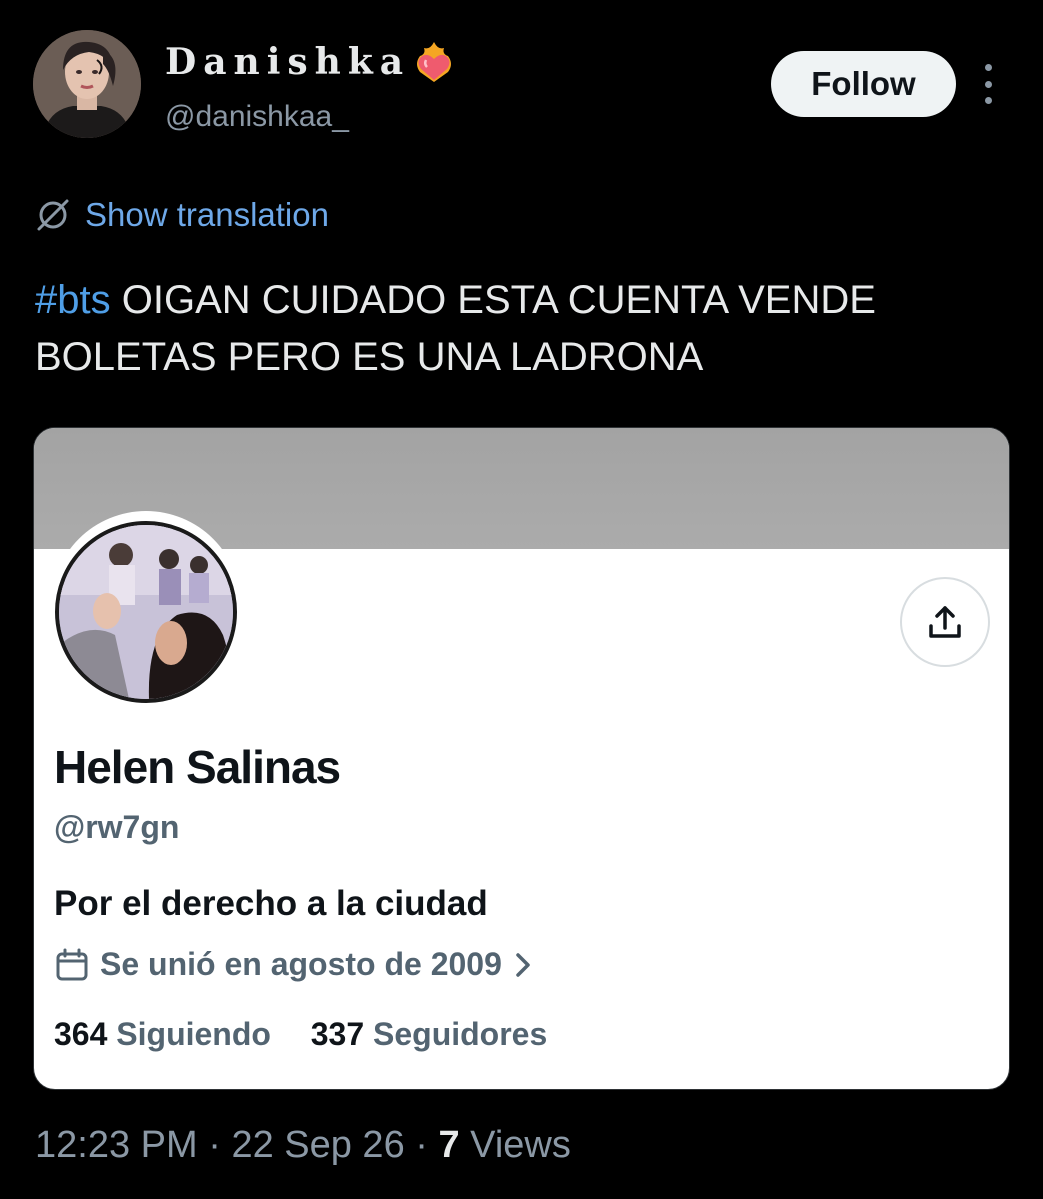 This screenshot has width=1043, height=1199. I want to click on show-translation-label: Show translation, so click(207, 214).